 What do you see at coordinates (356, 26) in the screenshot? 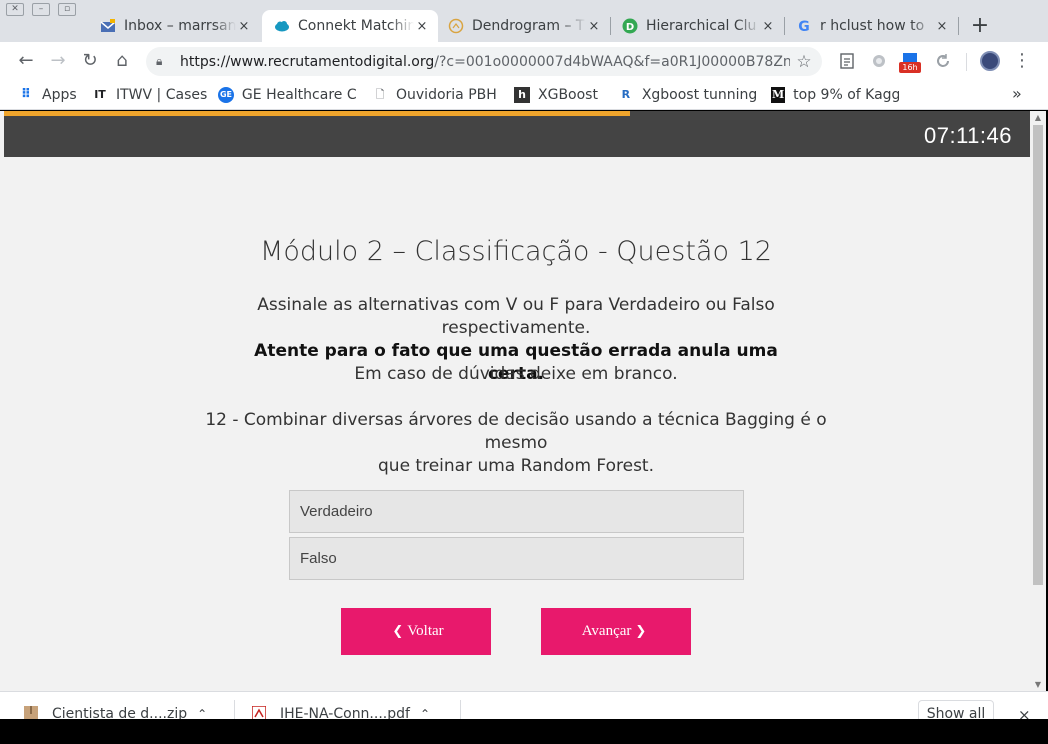
I see `tab-label: Connekt Matching` at bounding box center [356, 26].